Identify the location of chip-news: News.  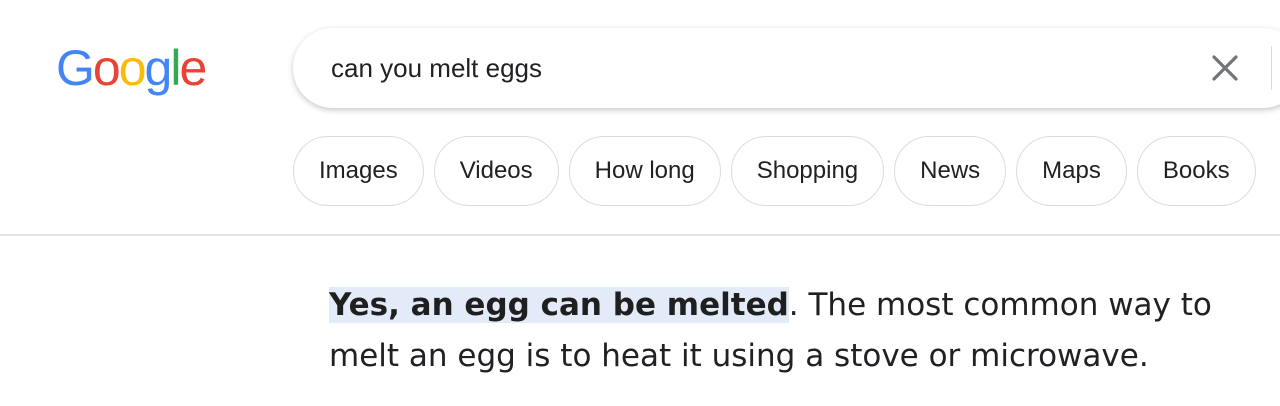
(950, 171).